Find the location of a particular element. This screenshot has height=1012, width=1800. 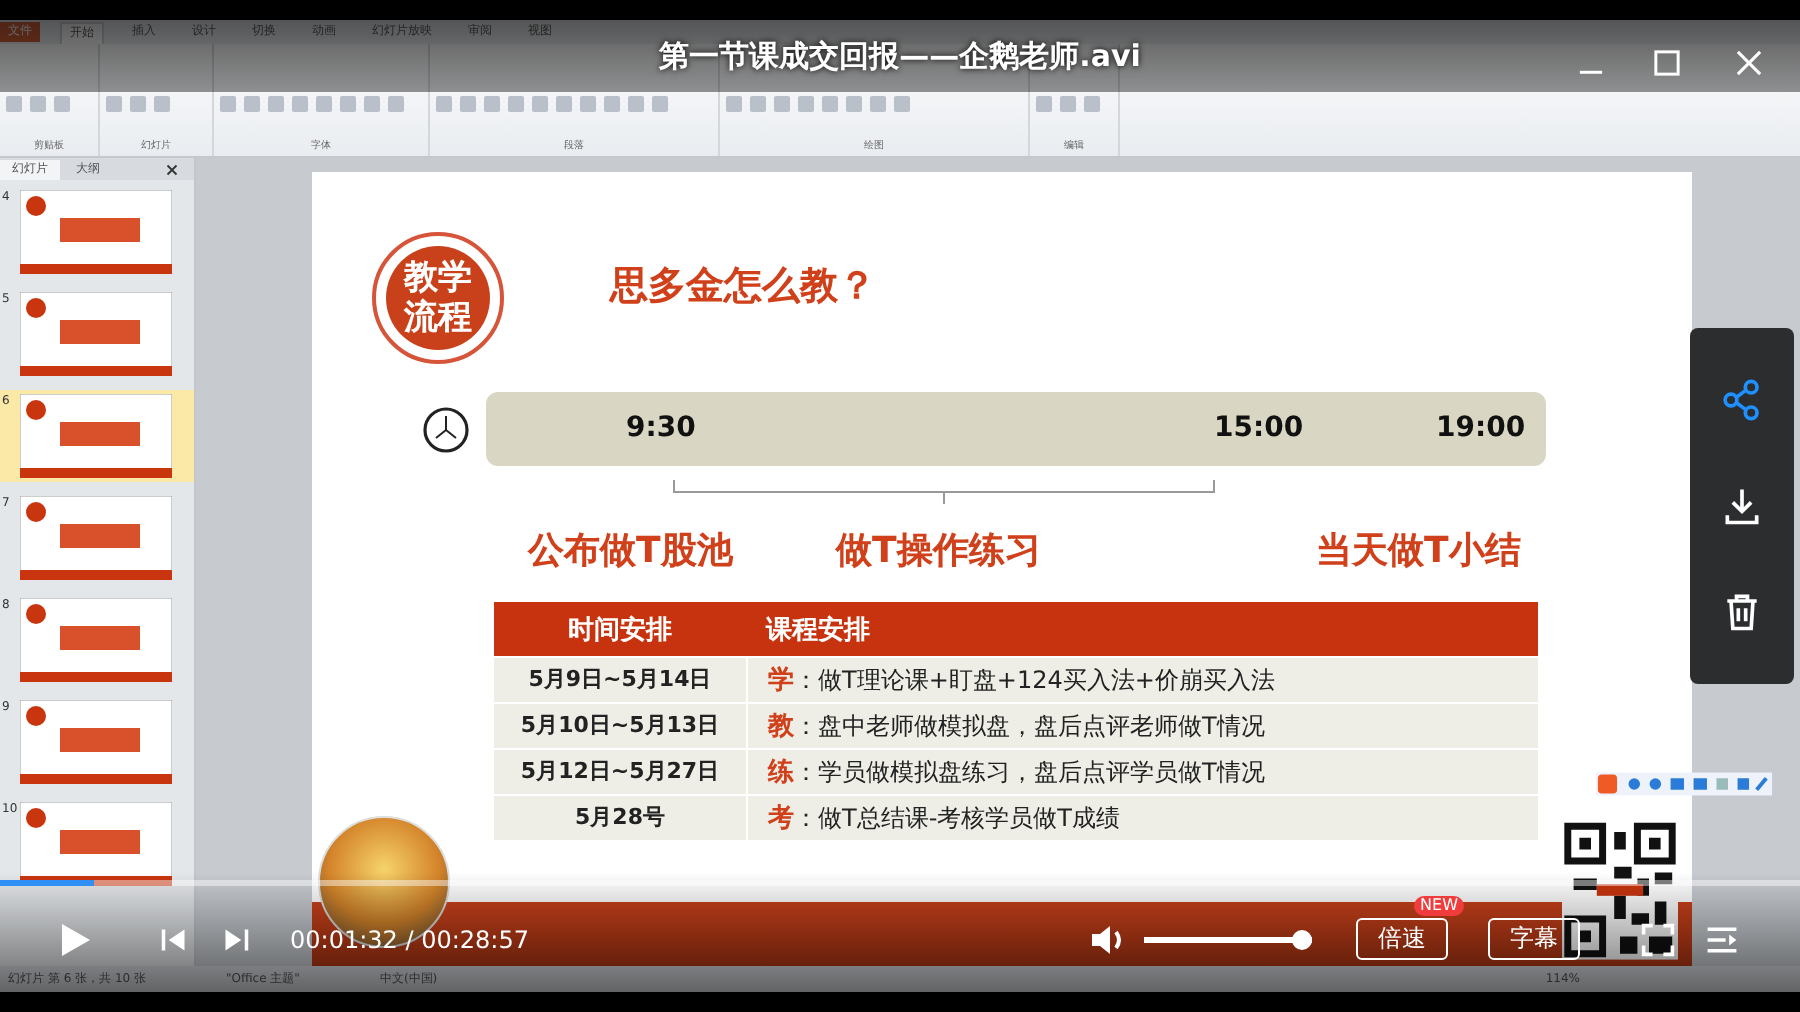

date-cell: 5月28号 is located at coordinates (621, 818).